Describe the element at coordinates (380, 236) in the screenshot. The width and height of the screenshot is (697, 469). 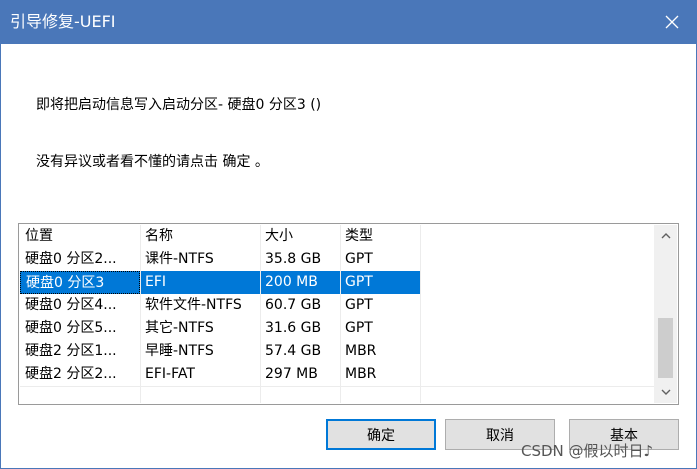
I see `column-header-type: 类型` at that location.